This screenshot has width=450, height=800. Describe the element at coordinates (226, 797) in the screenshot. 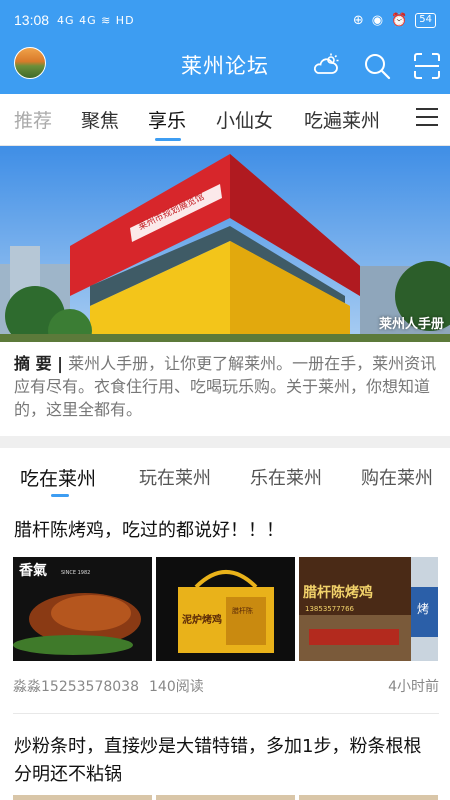

I see `post-thumbnails-peek` at that location.